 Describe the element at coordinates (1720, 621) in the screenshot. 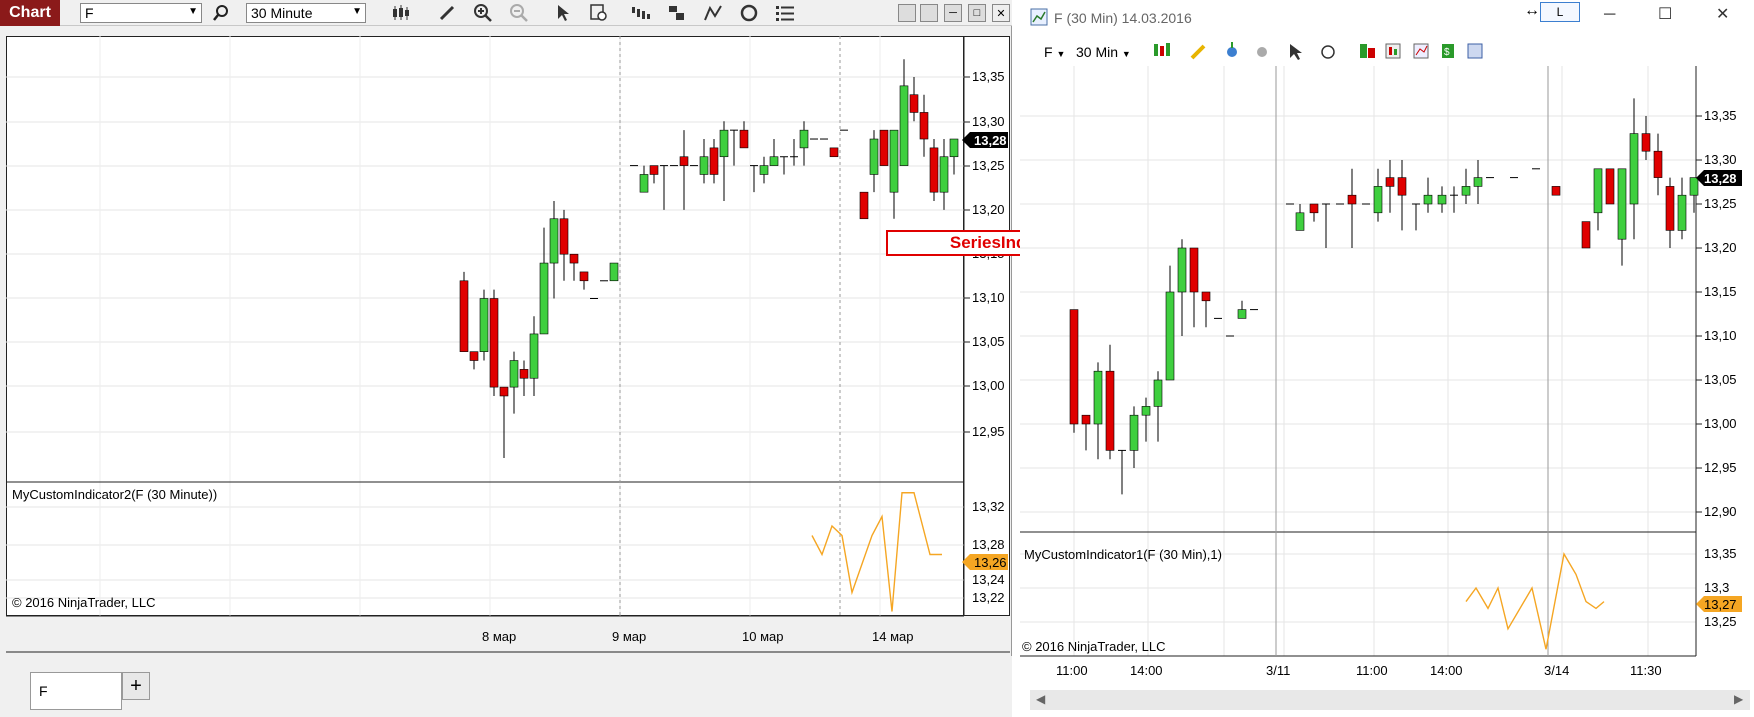

I see `indicator-tick-label: 13,25` at that location.